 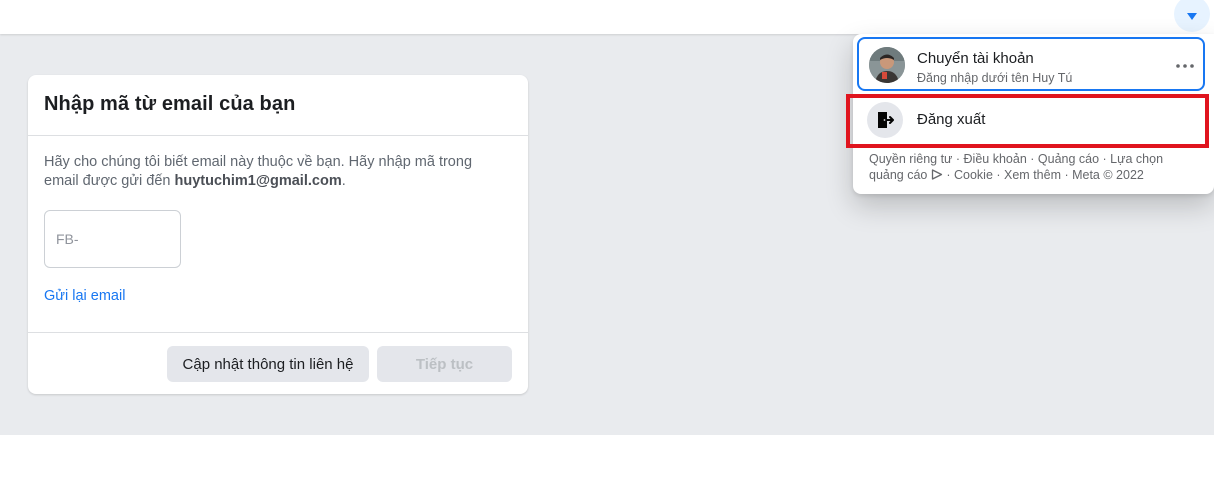 I want to click on more-dots-icon, so click(x=1185, y=66).